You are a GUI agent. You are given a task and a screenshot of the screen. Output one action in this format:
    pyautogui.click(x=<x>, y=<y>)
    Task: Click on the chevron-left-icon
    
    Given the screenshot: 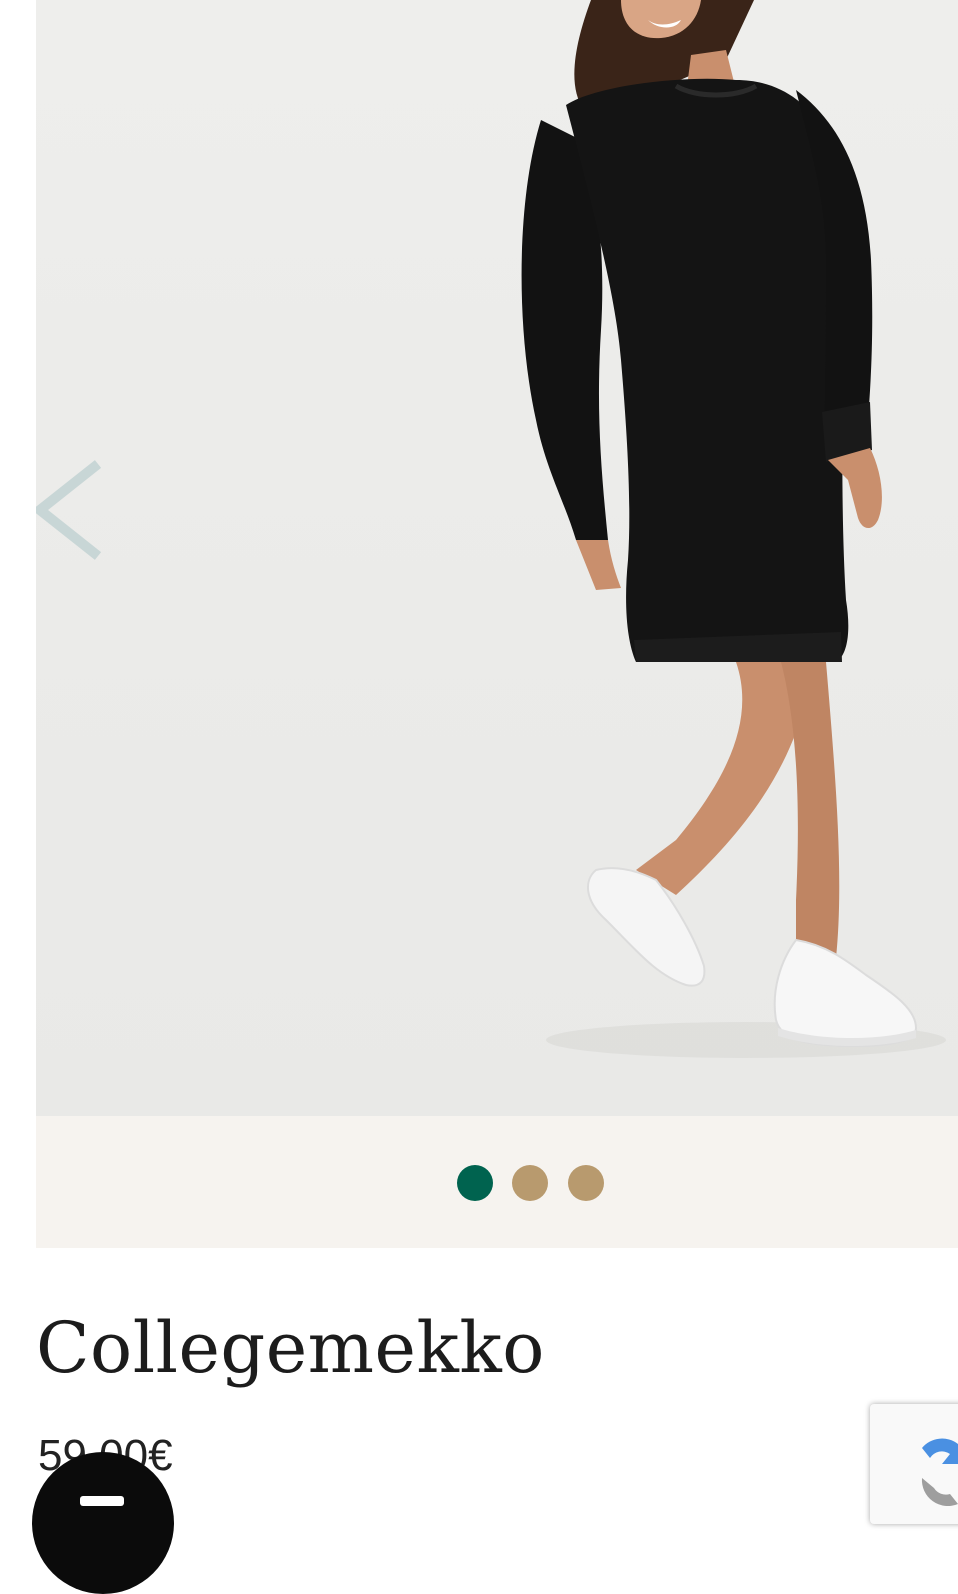 What is the action you would take?
    pyautogui.click(x=71, y=510)
    